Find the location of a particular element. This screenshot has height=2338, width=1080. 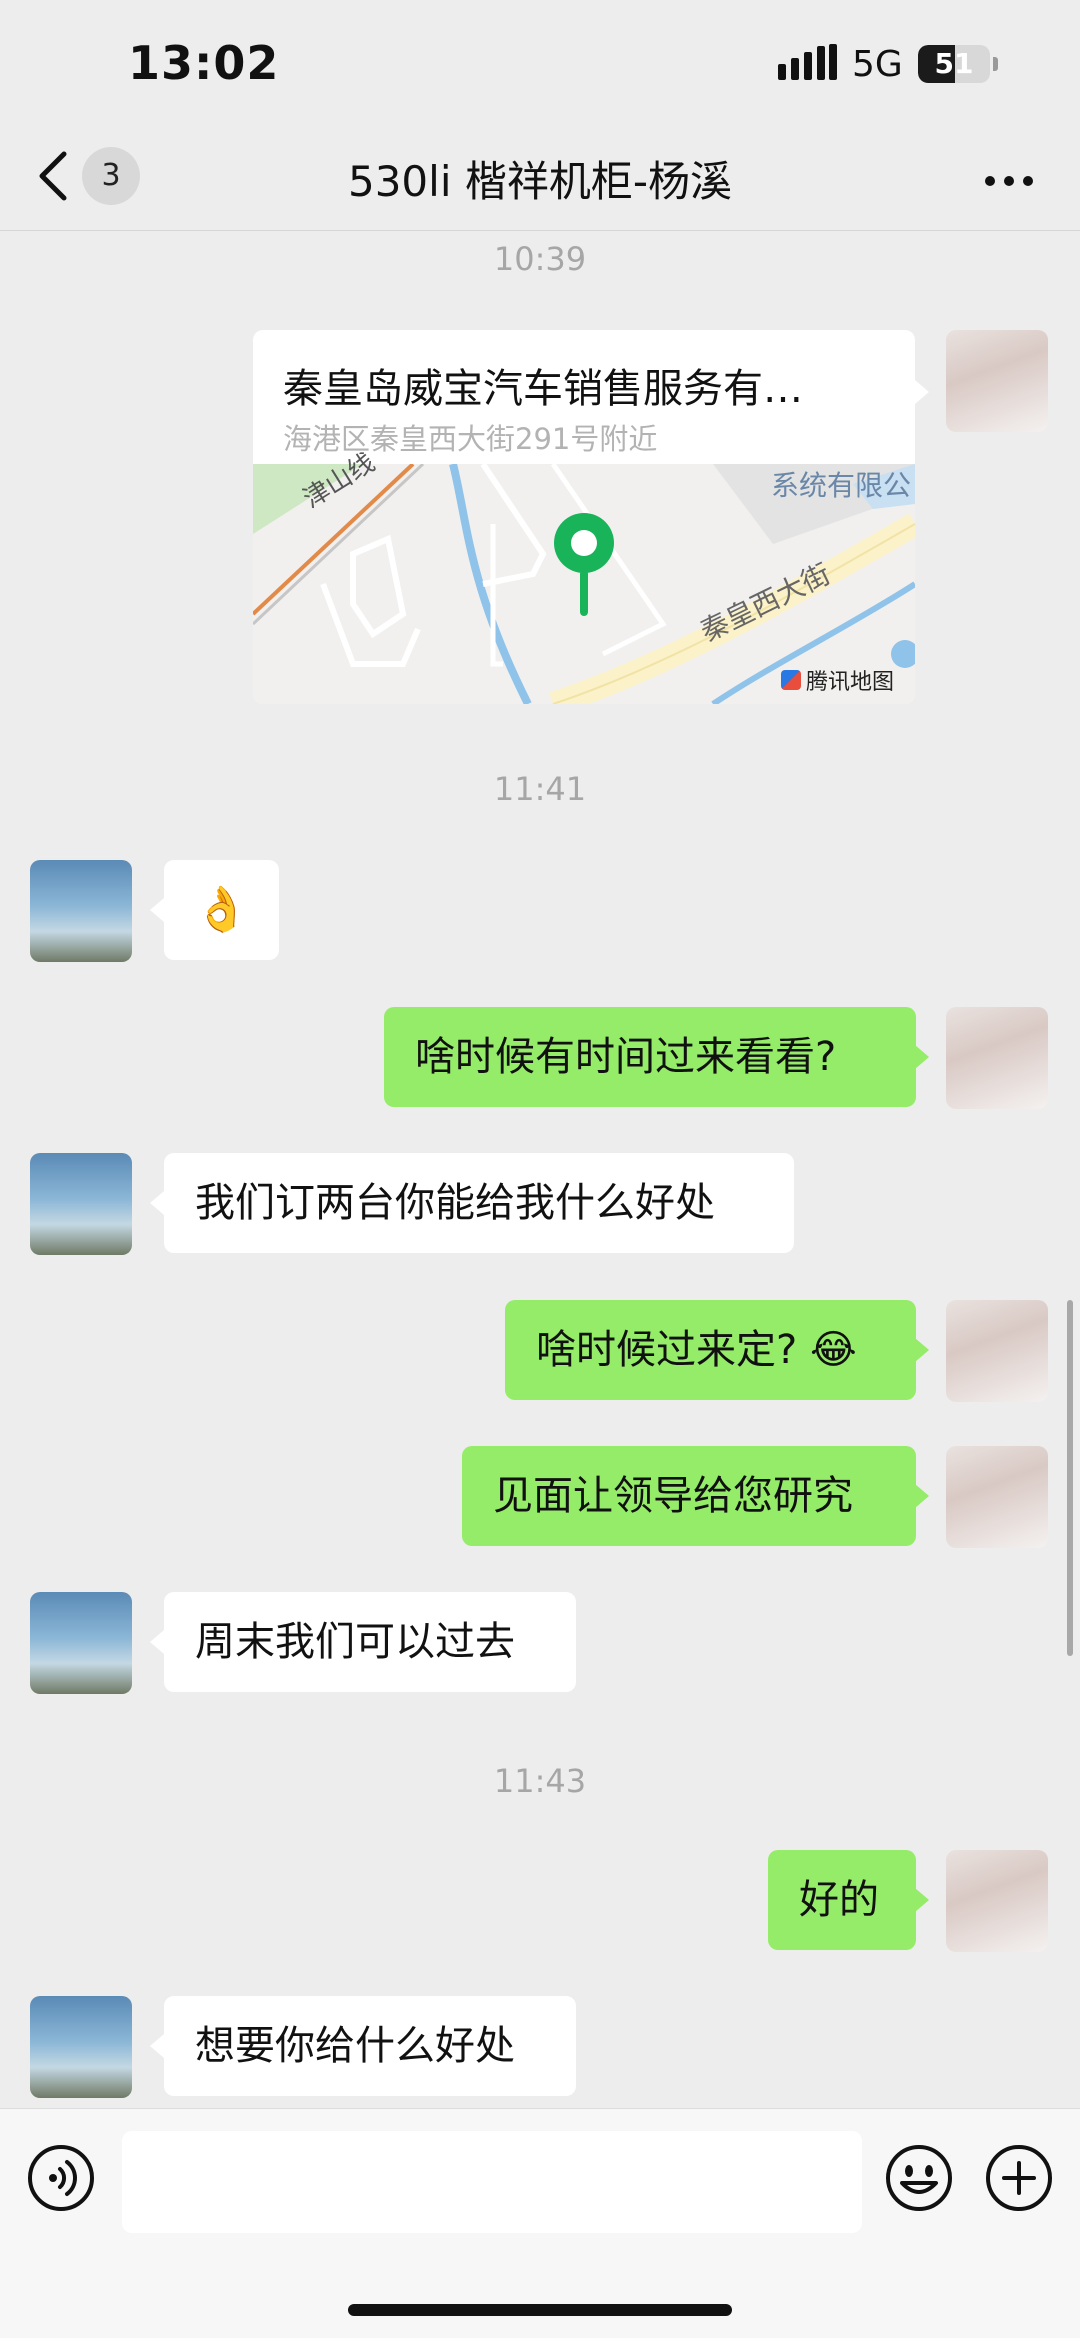

timestamp: 11:41 is located at coordinates (540, 789).